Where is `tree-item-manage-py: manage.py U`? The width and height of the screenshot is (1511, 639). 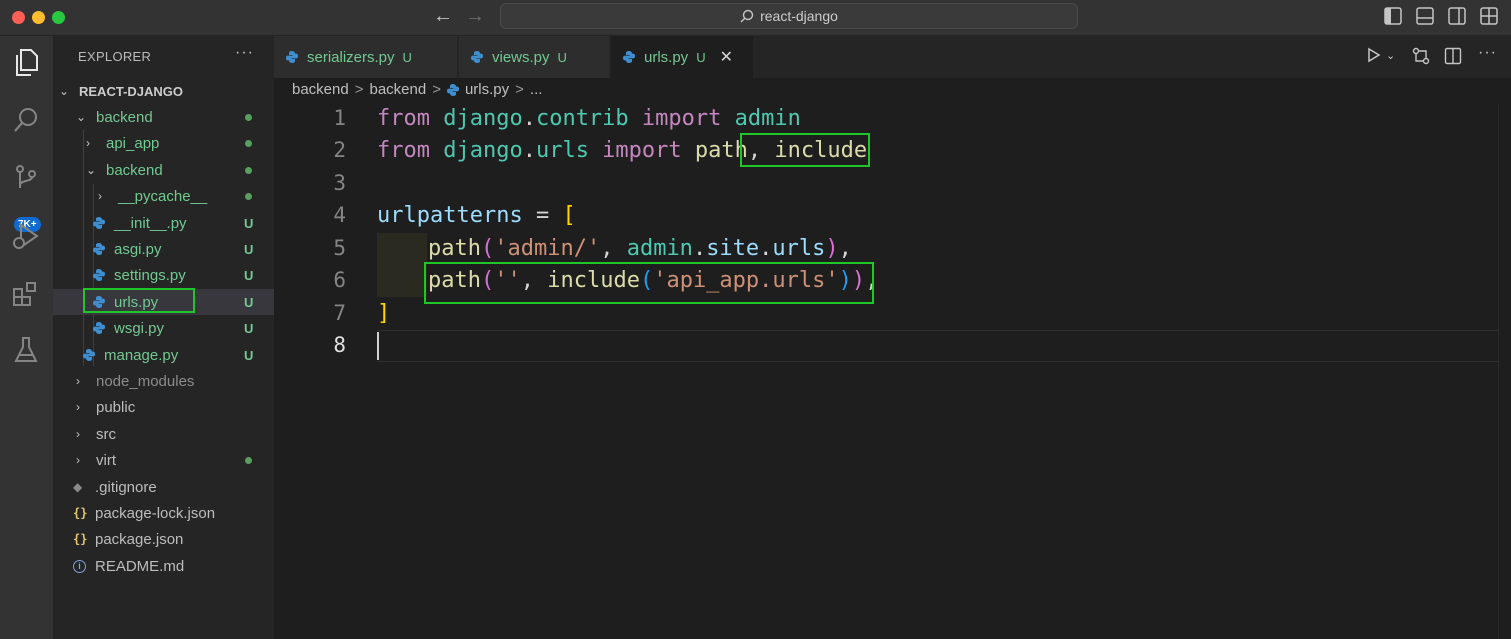 tree-item-manage-py: manage.py U is located at coordinates (163, 355).